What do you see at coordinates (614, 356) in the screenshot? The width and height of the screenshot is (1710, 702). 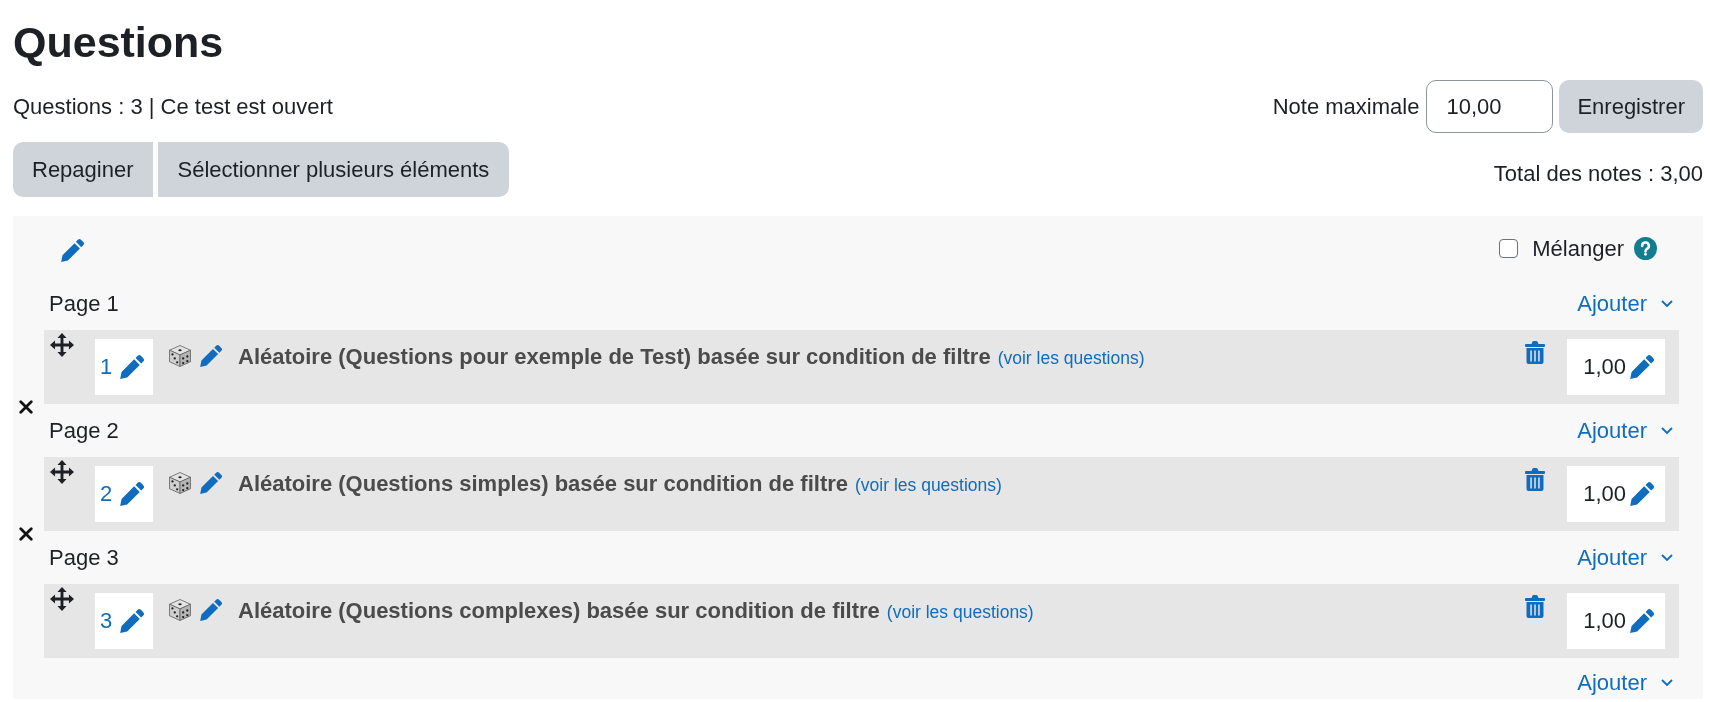 I see `question-title: Aléatoire (Questions pour exemple de Test) basée sur condition de filtre` at bounding box center [614, 356].